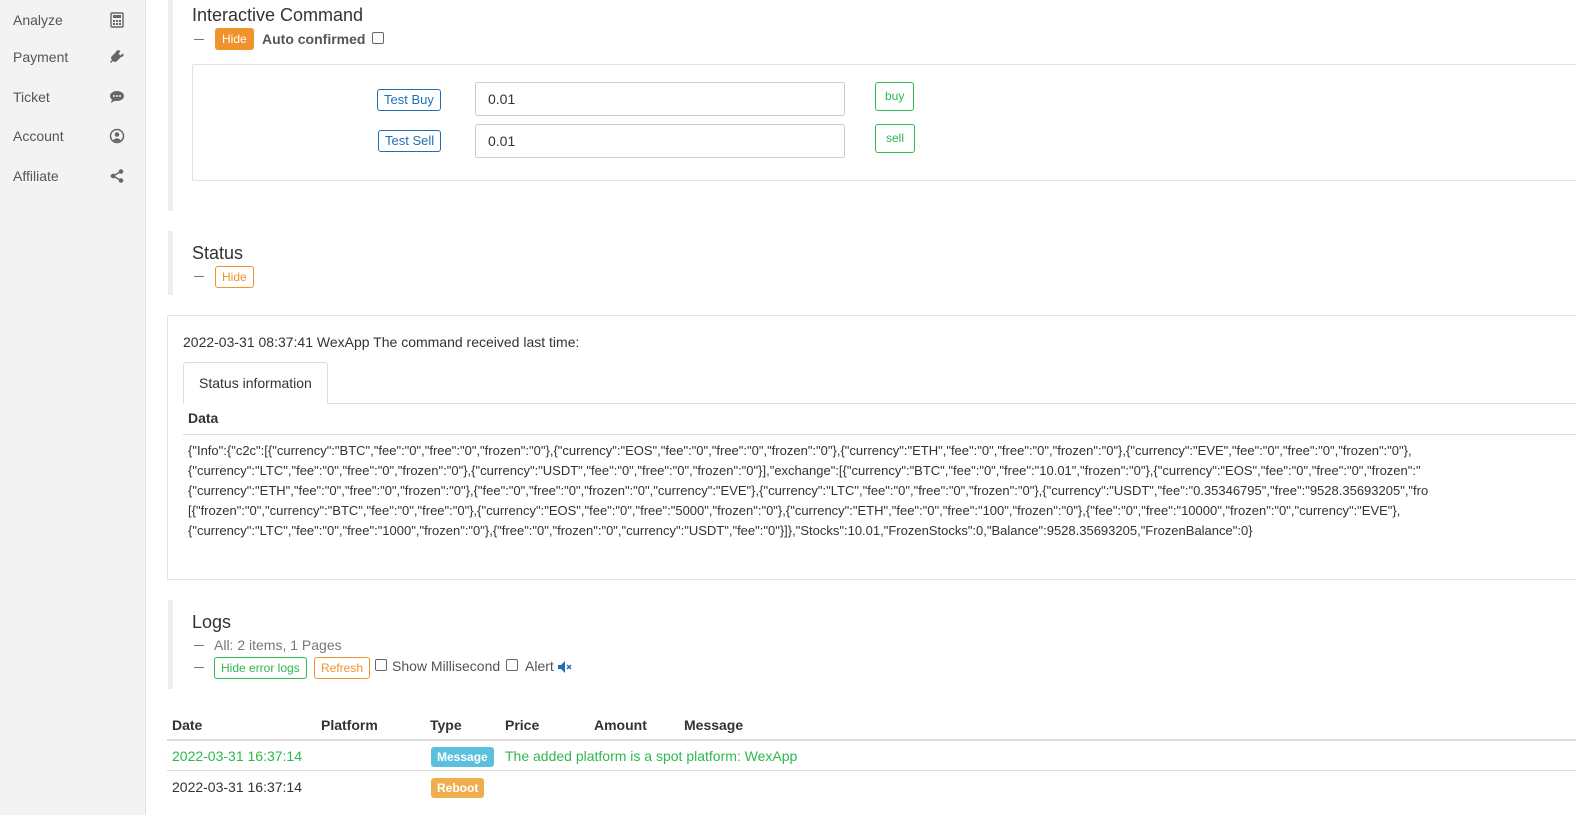  What do you see at coordinates (342, 668) in the screenshot?
I see `refresh-button: Refresh` at bounding box center [342, 668].